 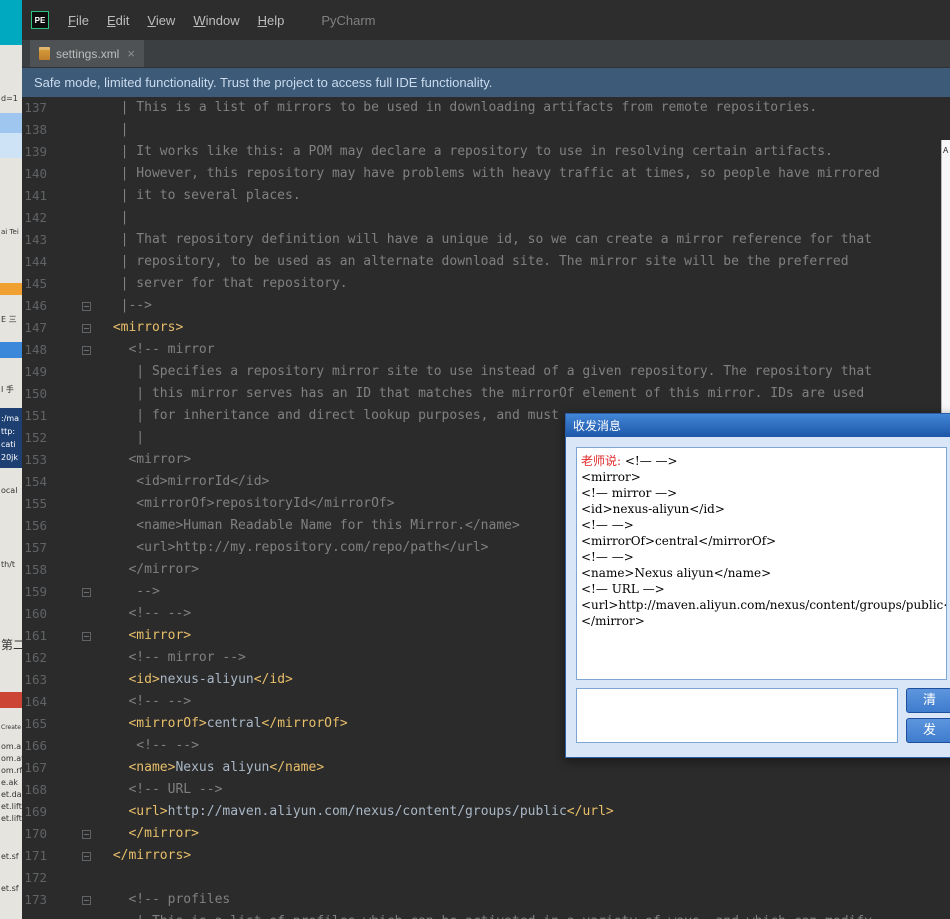 What do you see at coordinates (486, 900) in the screenshot?
I see `editor-line: 173 <!-- profiles` at bounding box center [486, 900].